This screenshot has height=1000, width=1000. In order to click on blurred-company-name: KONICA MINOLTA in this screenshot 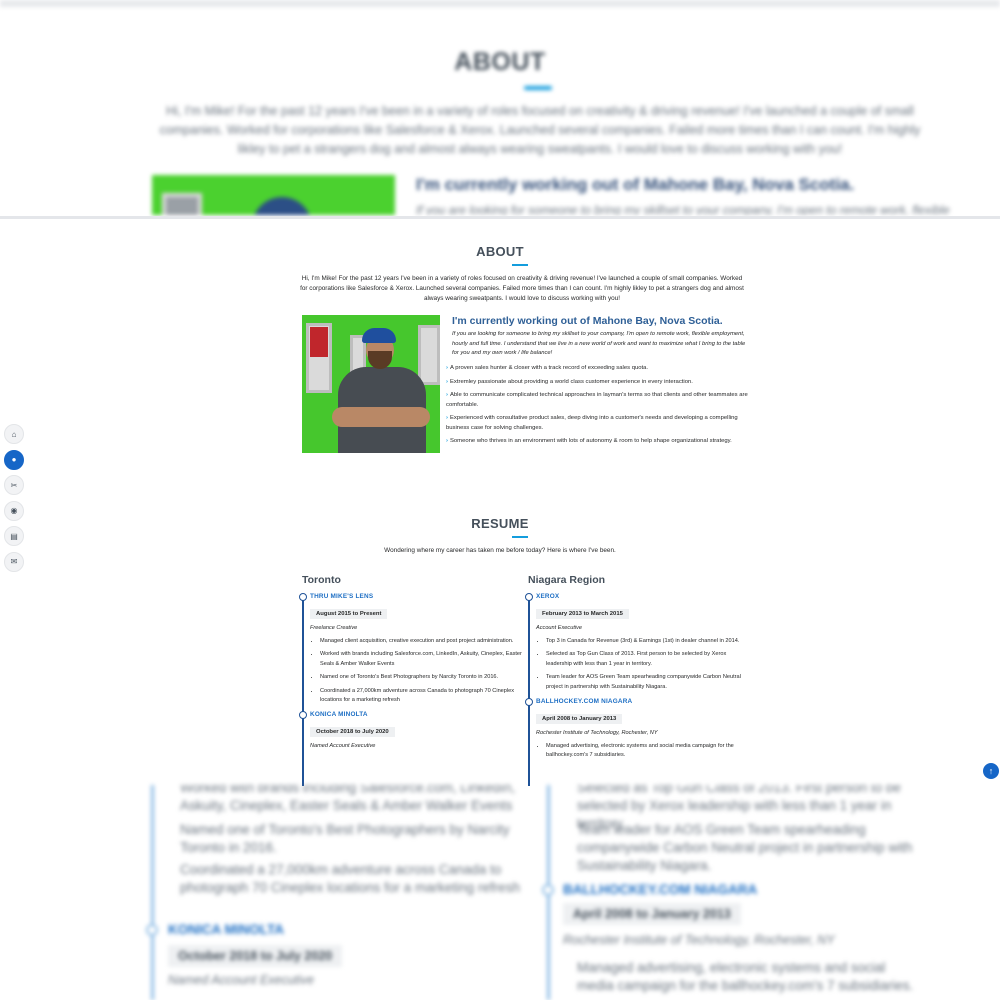, I will do `click(226, 929)`.